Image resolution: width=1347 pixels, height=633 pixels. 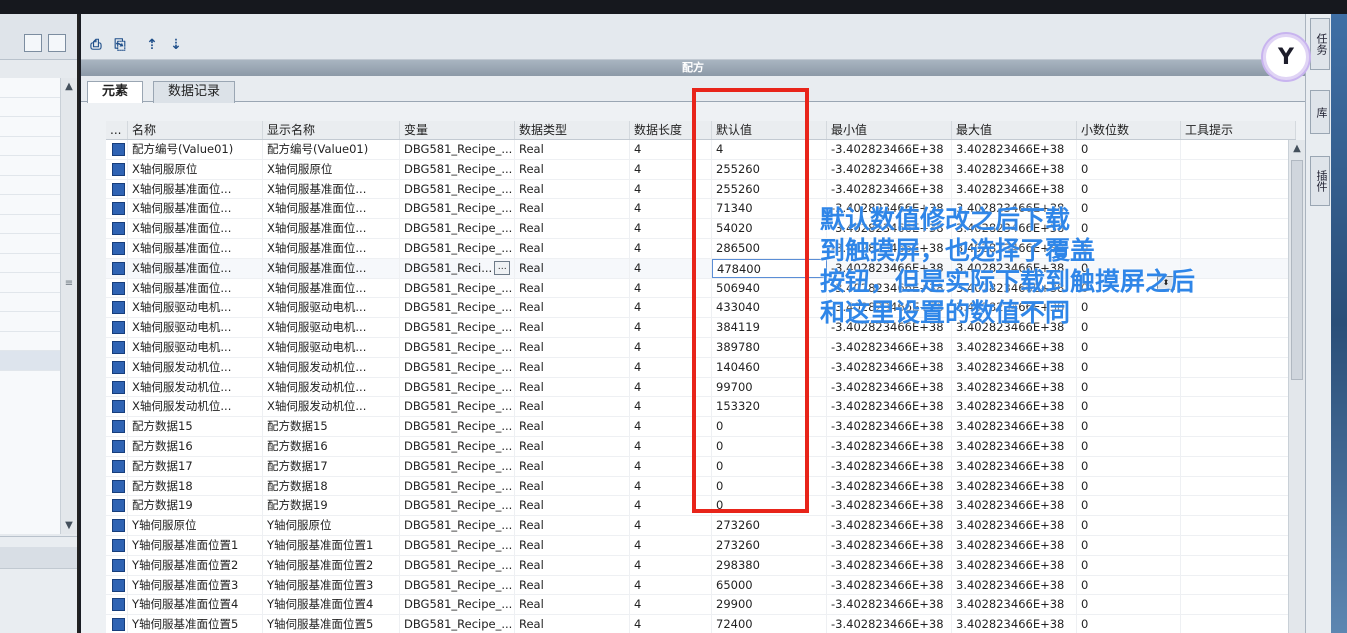 What do you see at coordinates (195, 466) in the screenshot?
I see `cell-name: 配方数据17` at bounding box center [195, 466].